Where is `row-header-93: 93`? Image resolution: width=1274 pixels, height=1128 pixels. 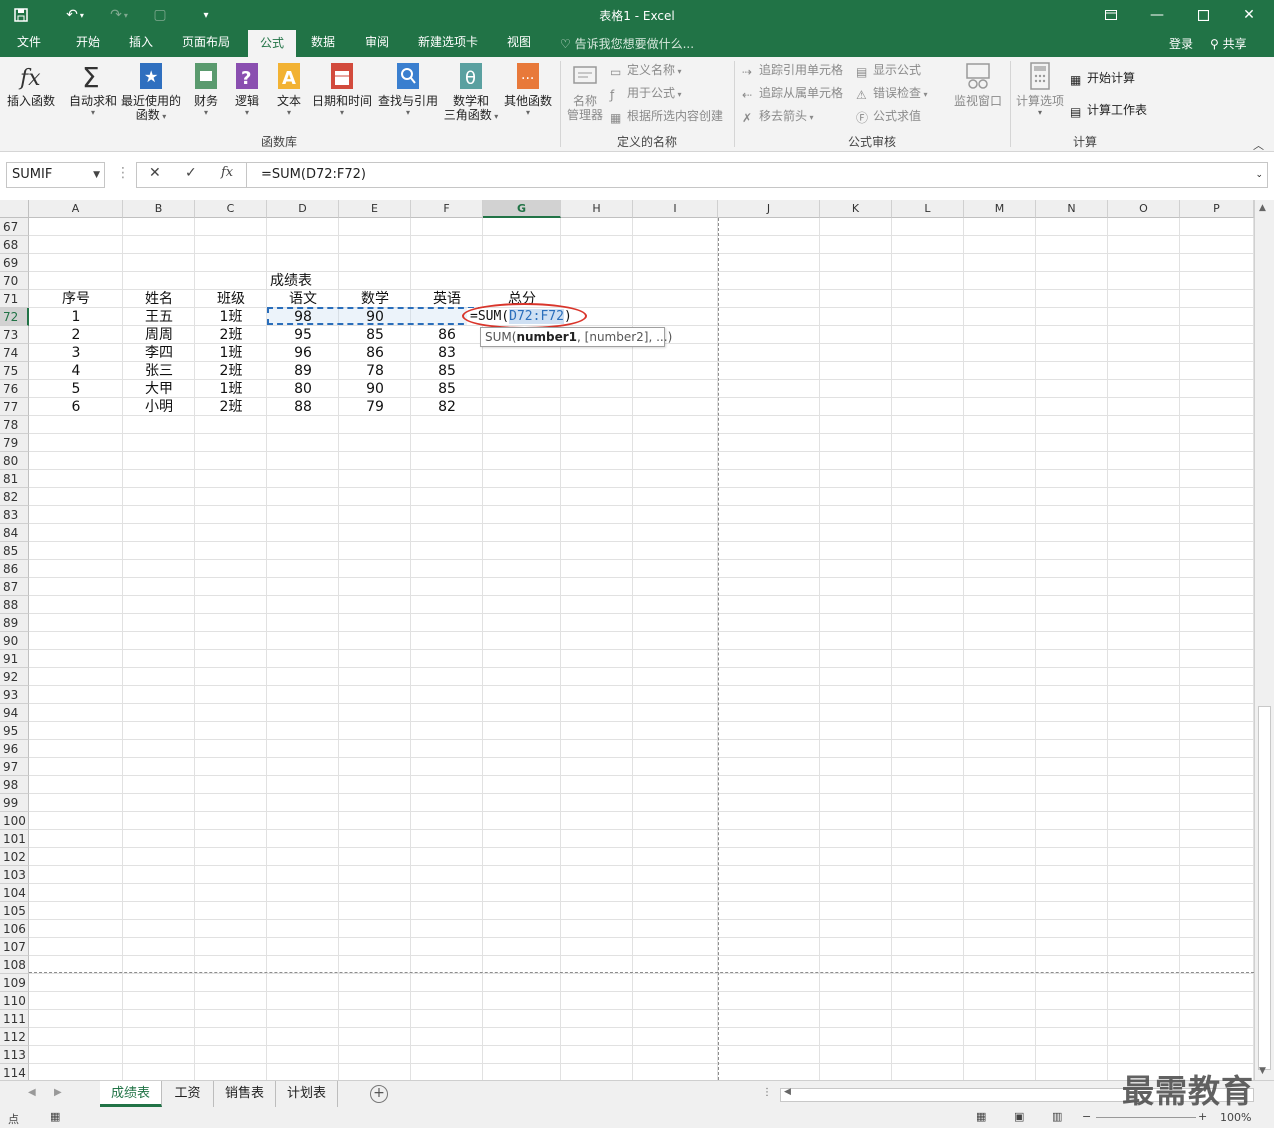
row-header-93: 93 is located at coordinates (14, 695).